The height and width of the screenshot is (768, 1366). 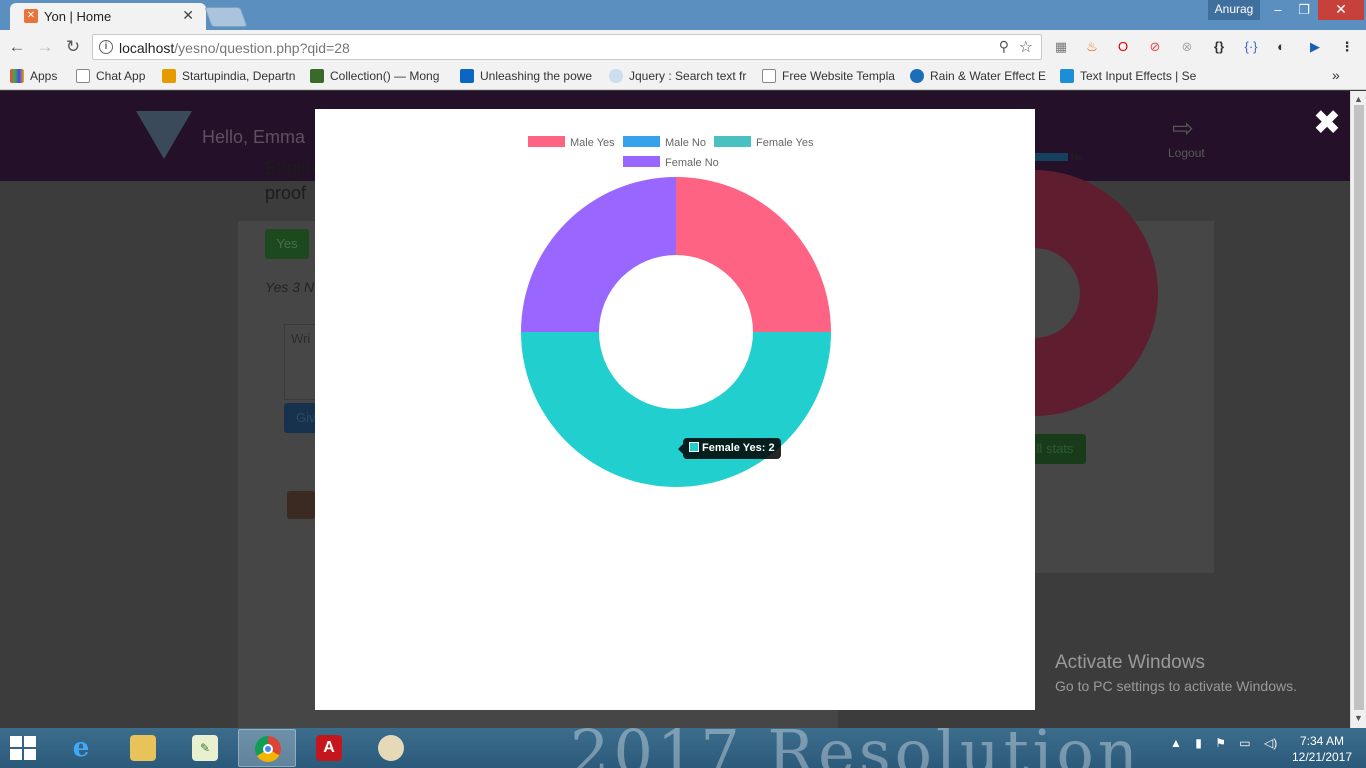 What do you see at coordinates (1341, 10) in the screenshot?
I see `window-close-button: ✕` at bounding box center [1341, 10].